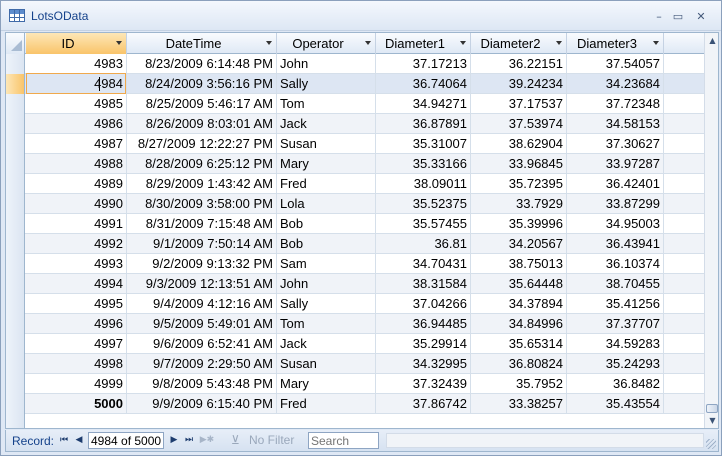 Image resolution: width=722 pixels, height=456 pixels. Describe the element at coordinates (423, 264) in the screenshot. I see `cell-d1: 34.70431` at that location.